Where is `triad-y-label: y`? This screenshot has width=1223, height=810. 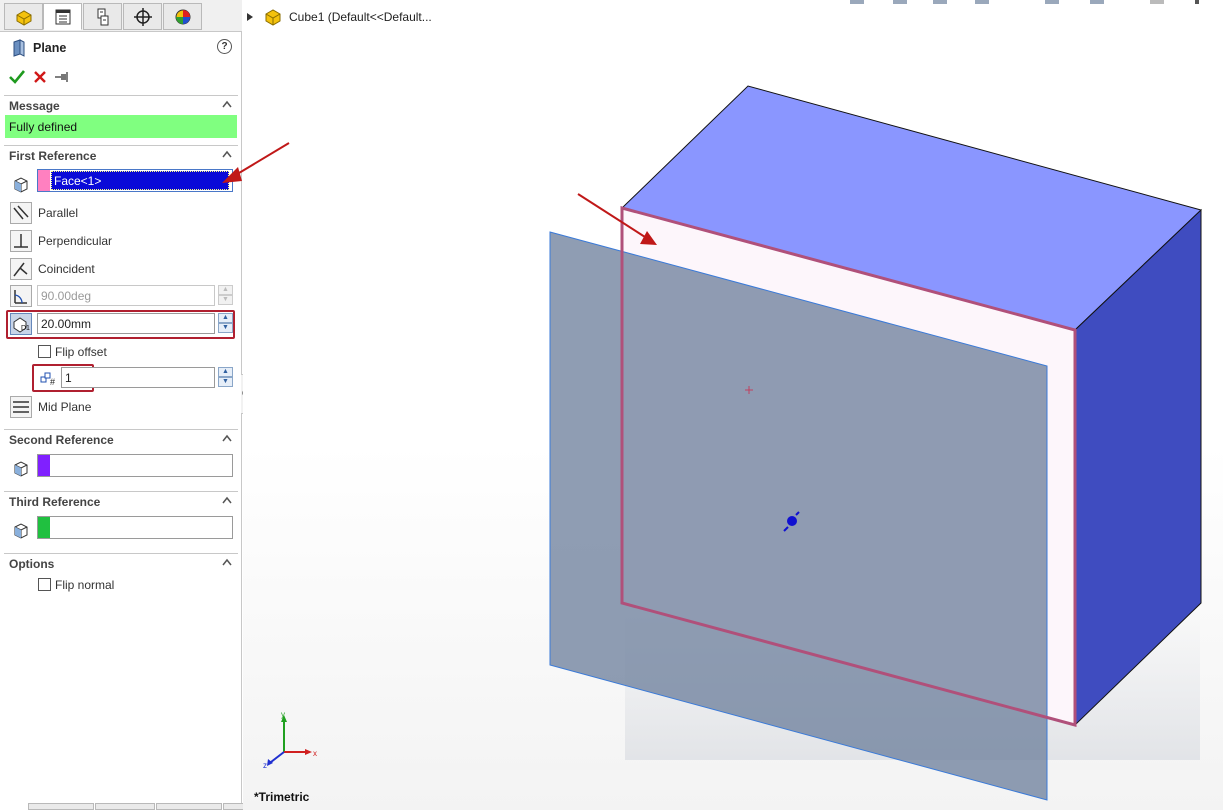 triad-y-label: y is located at coordinates (283, 714).